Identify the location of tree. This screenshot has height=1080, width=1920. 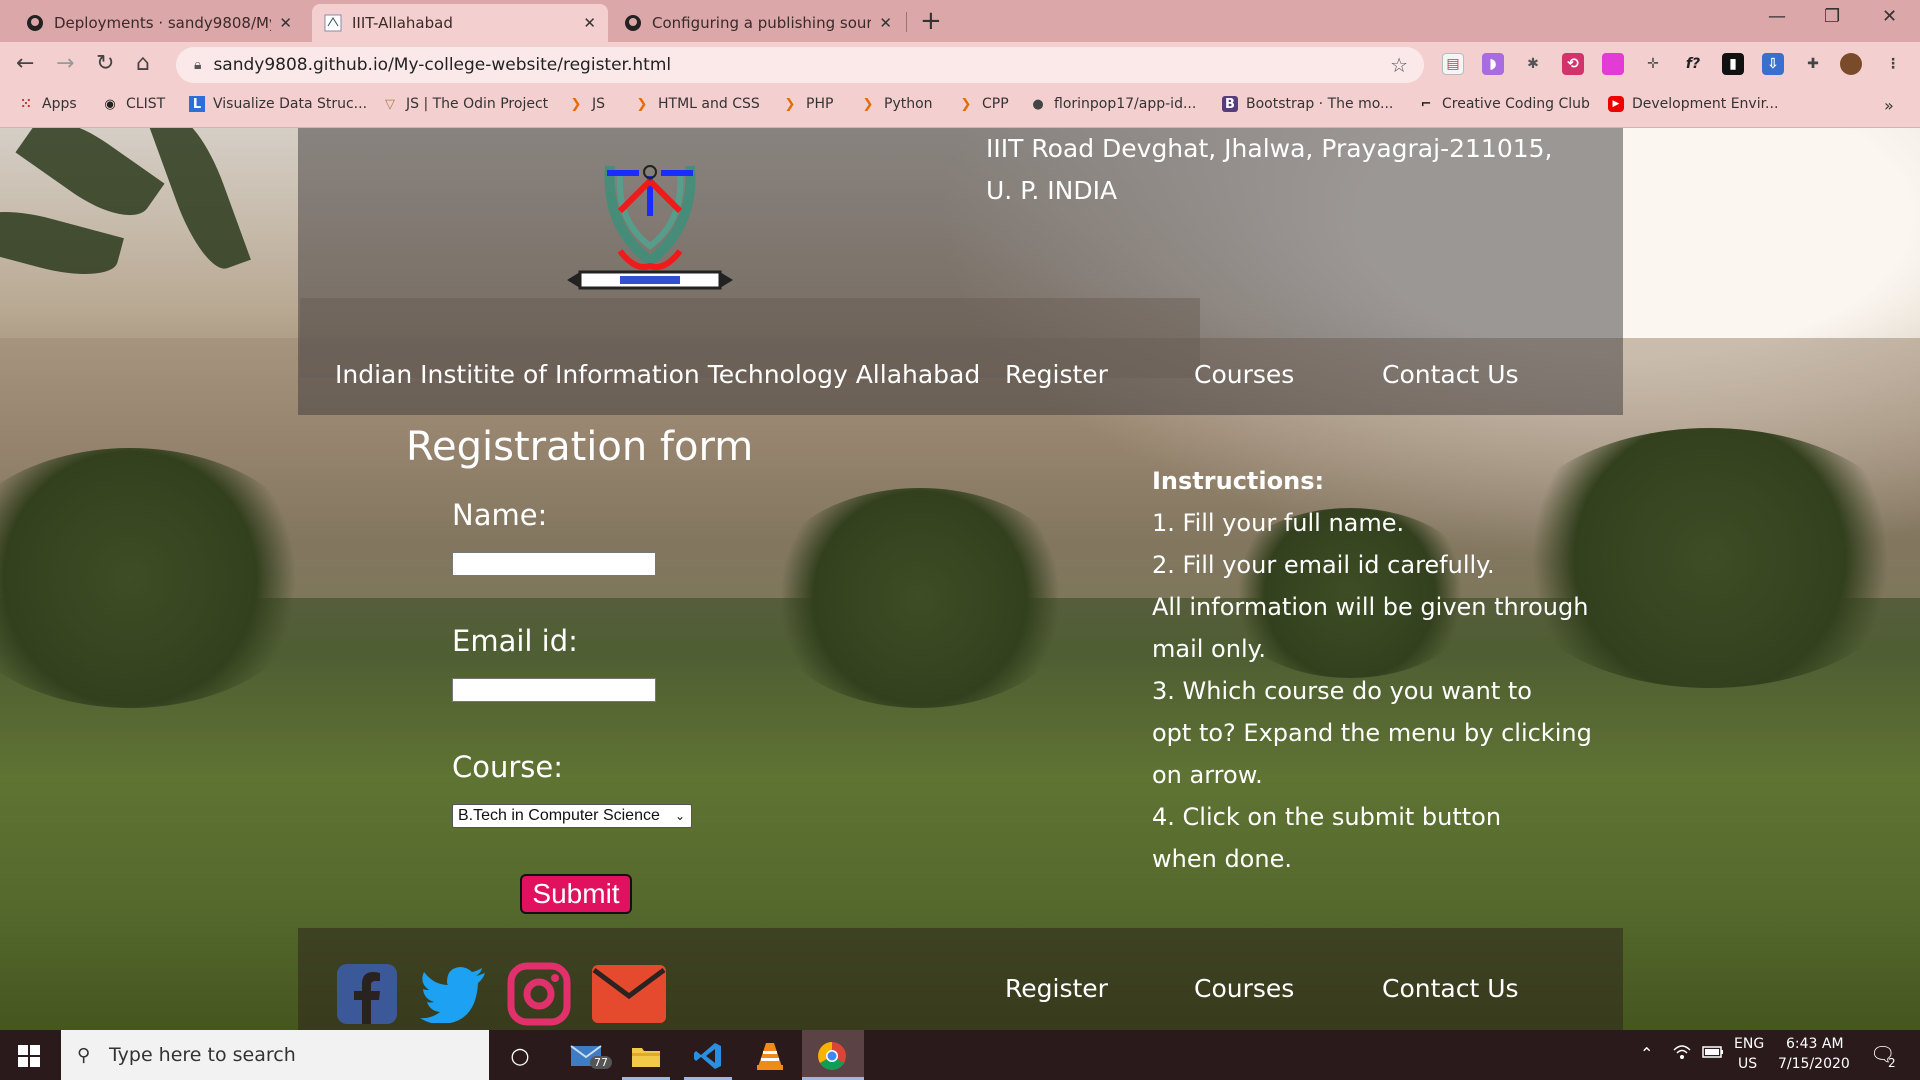
(920, 598).